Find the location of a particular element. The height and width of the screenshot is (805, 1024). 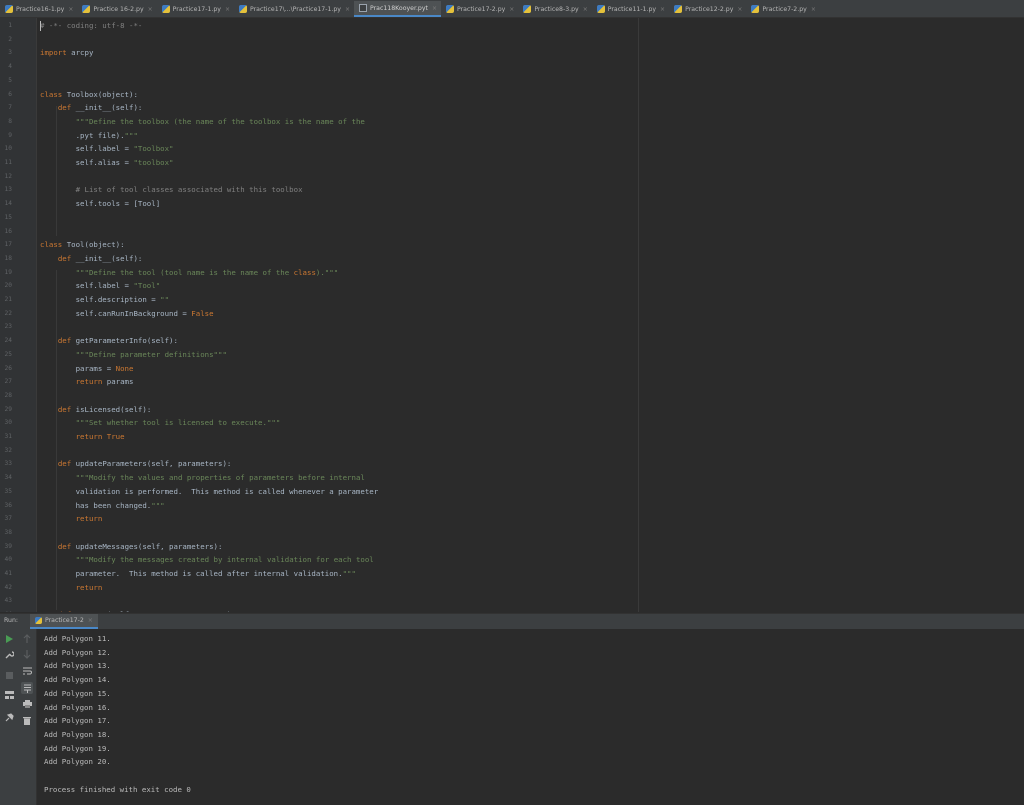

down-arrow-icon is located at coordinates (27, 654).